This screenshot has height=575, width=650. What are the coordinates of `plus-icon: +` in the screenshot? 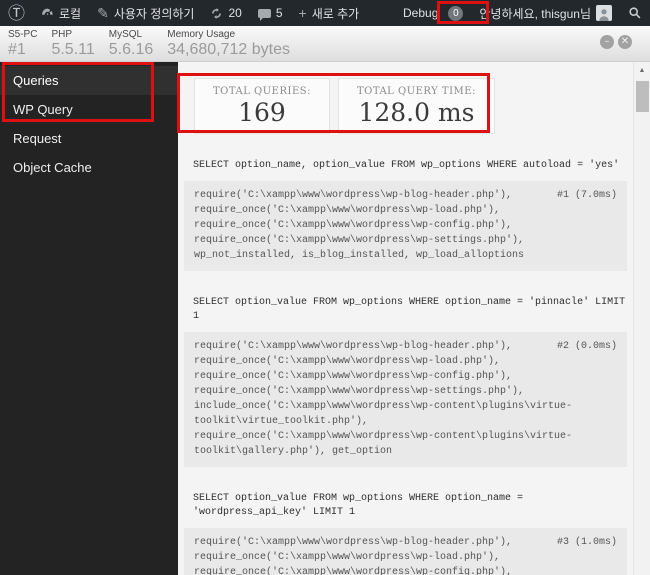 It's located at (302, 13).